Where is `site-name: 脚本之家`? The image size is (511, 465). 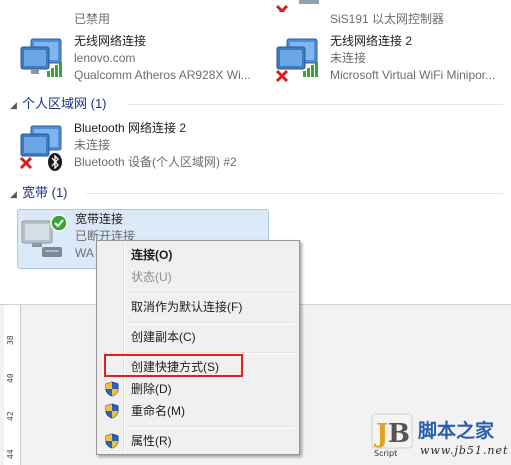
site-name: 脚本之家 is located at coordinates (456, 431).